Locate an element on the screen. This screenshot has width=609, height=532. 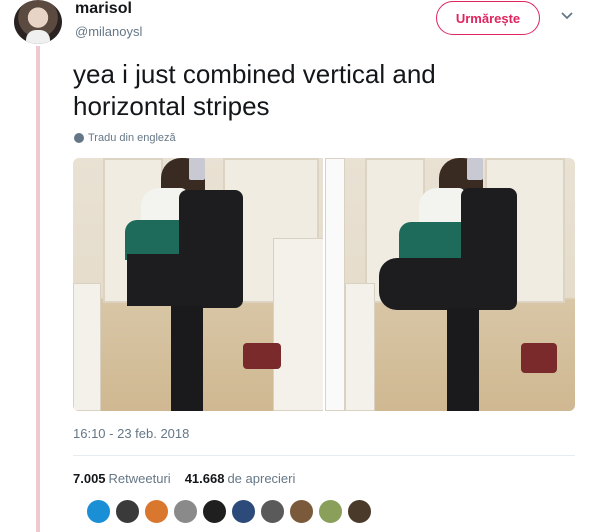
avatar-shirt is located at coordinates (38, 37).